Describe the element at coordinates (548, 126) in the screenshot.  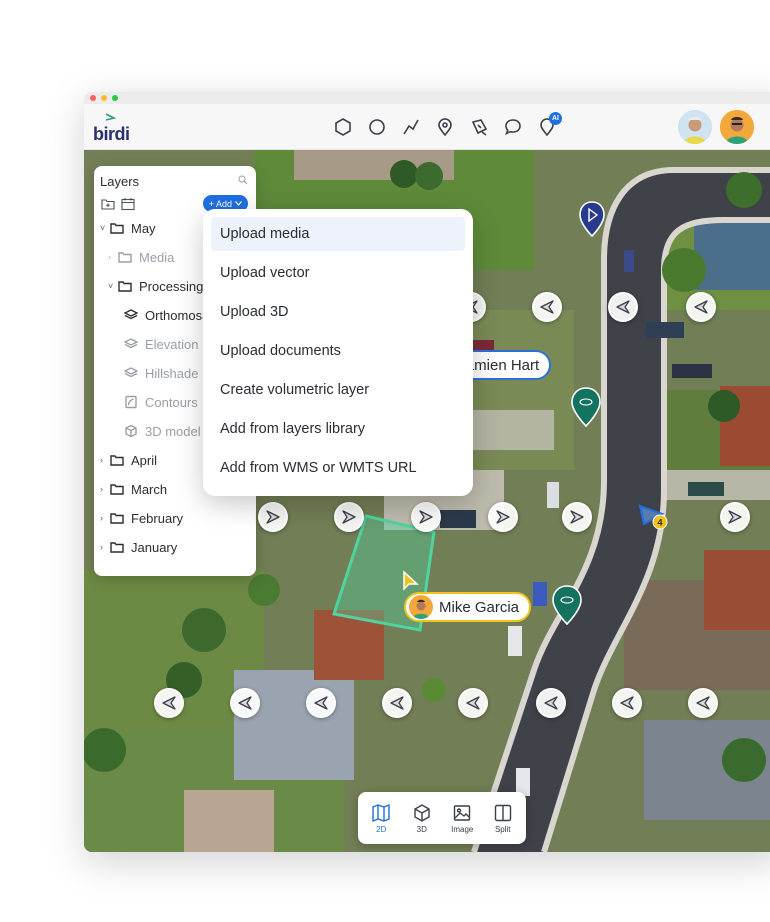
I see `ai-icon: AI` at that location.